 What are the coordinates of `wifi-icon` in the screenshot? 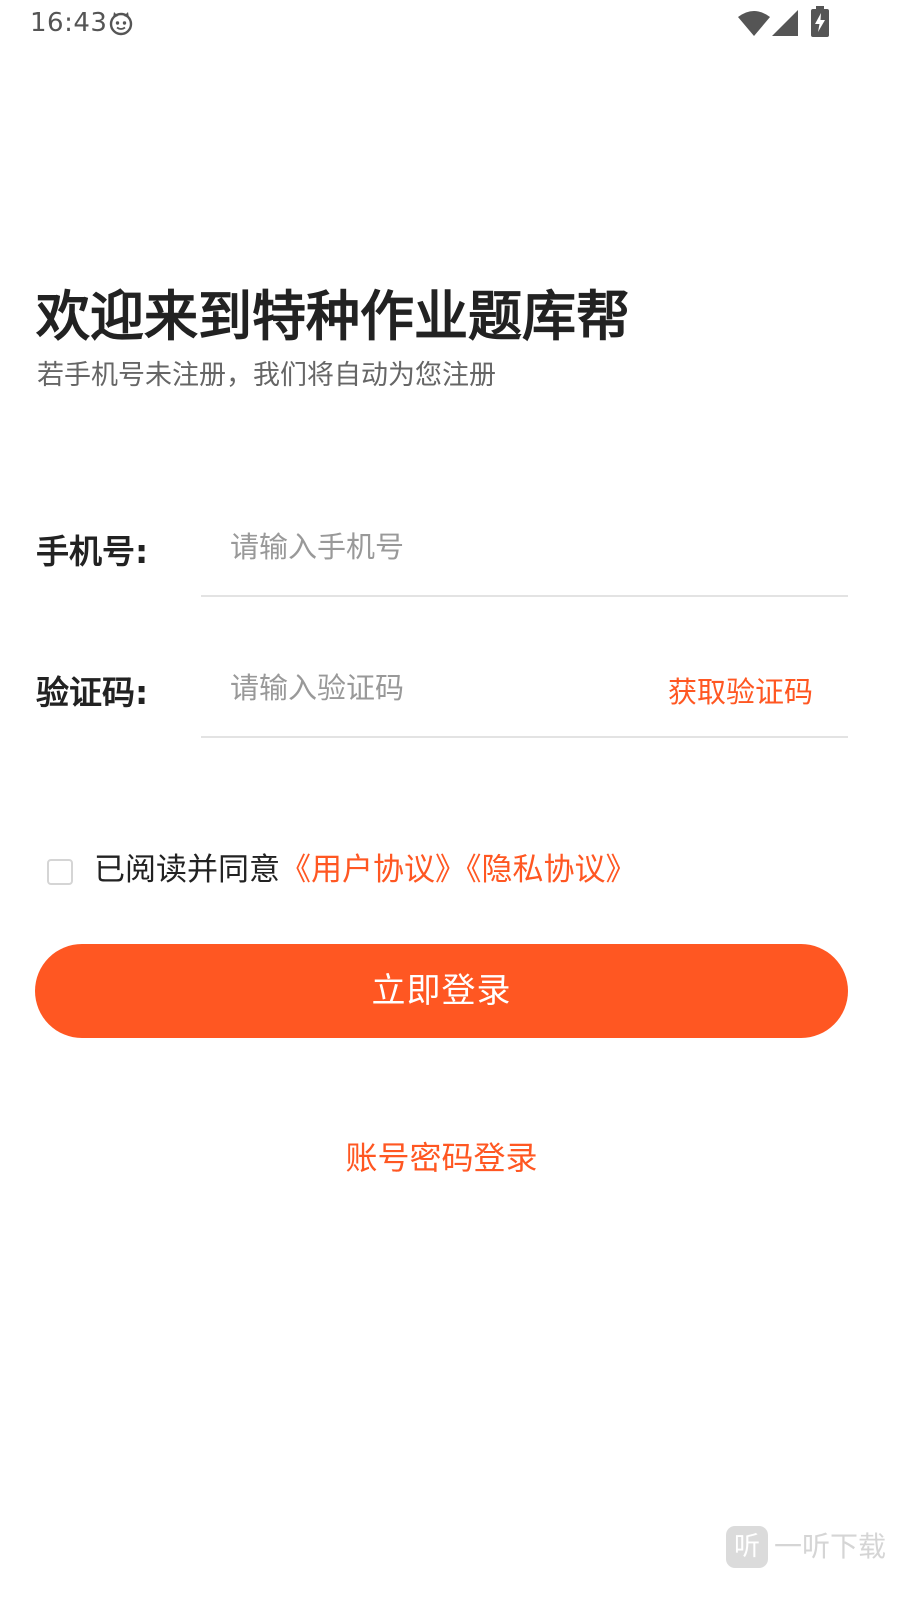 It's located at (754, 23).